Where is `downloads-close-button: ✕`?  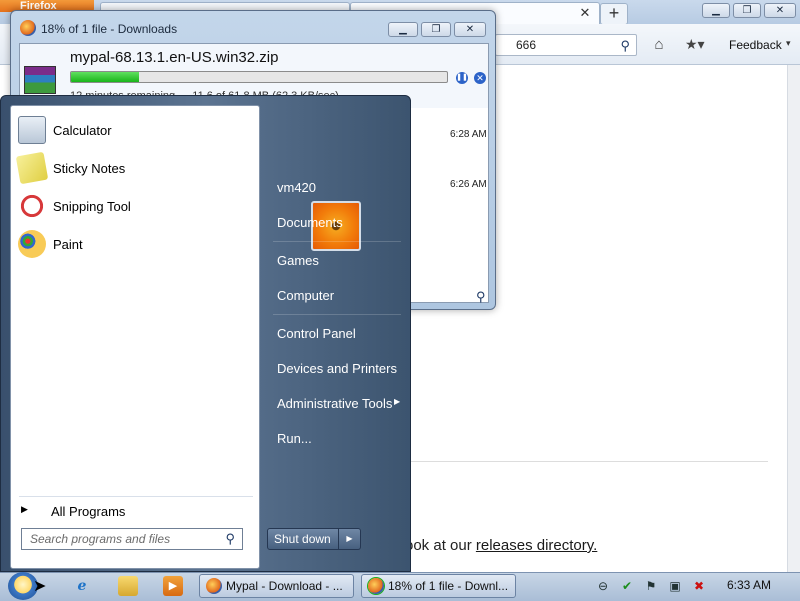 downloads-close-button: ✕ is located at coordinates (470, 29).